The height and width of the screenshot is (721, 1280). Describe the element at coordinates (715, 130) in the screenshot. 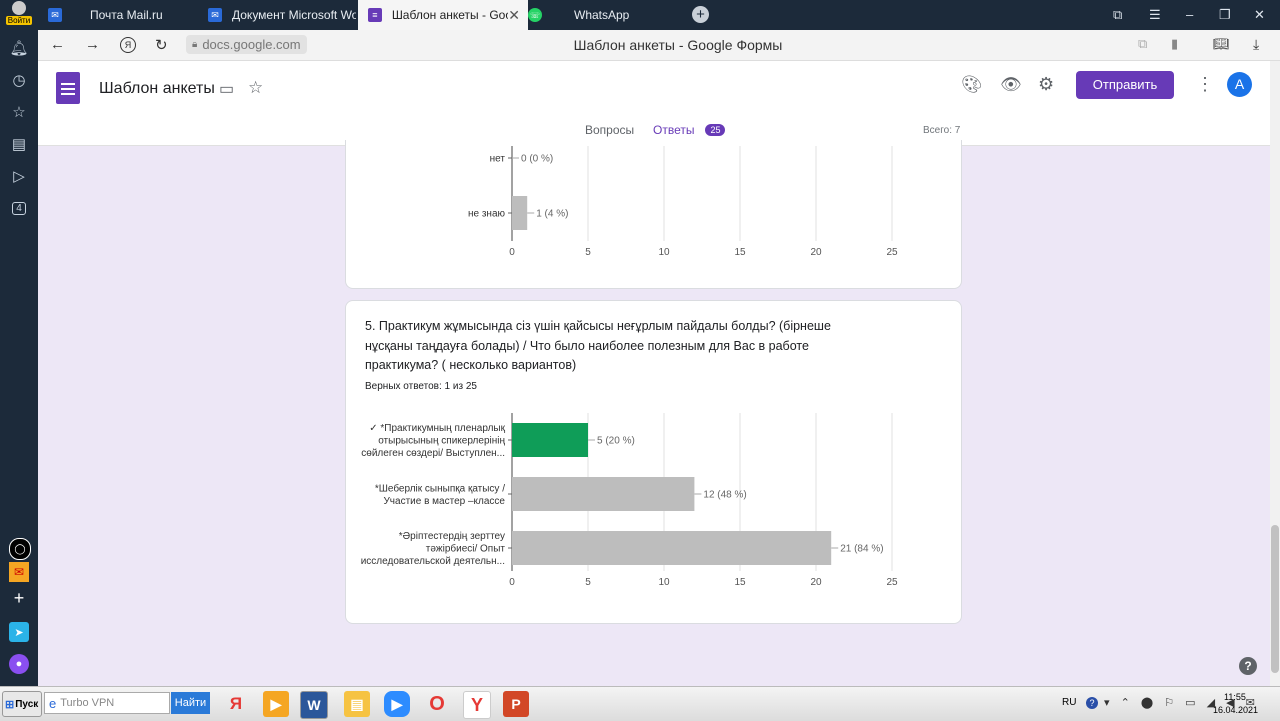

I see `answers-count-badge: 25` at that location.